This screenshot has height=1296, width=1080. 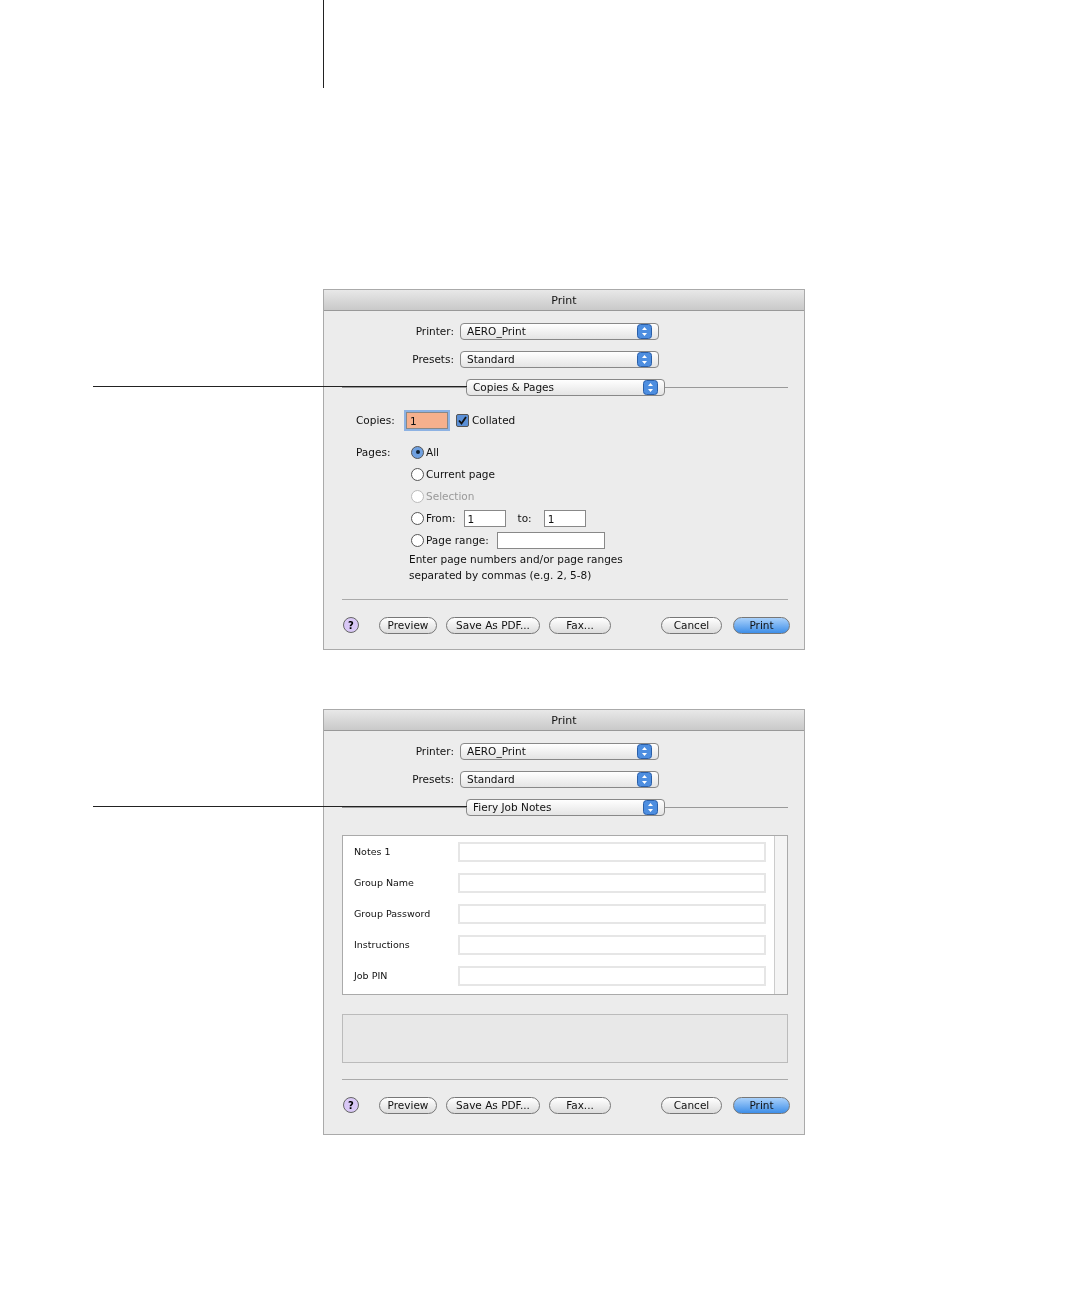 I want to click on field-label: Copies:, so click(x=375, y=420).